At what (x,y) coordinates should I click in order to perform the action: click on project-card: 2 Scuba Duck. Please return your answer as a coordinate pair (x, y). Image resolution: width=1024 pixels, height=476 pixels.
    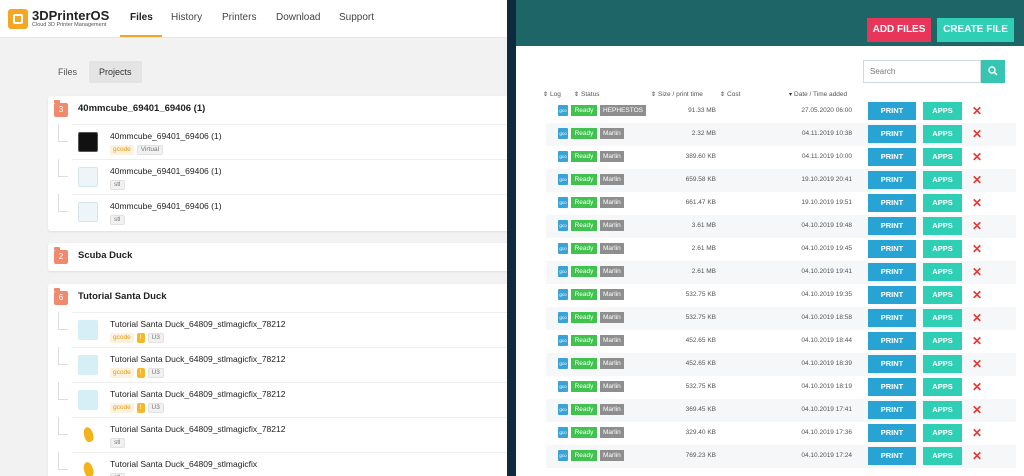
    Looking at the image, I should click on (277, 257).